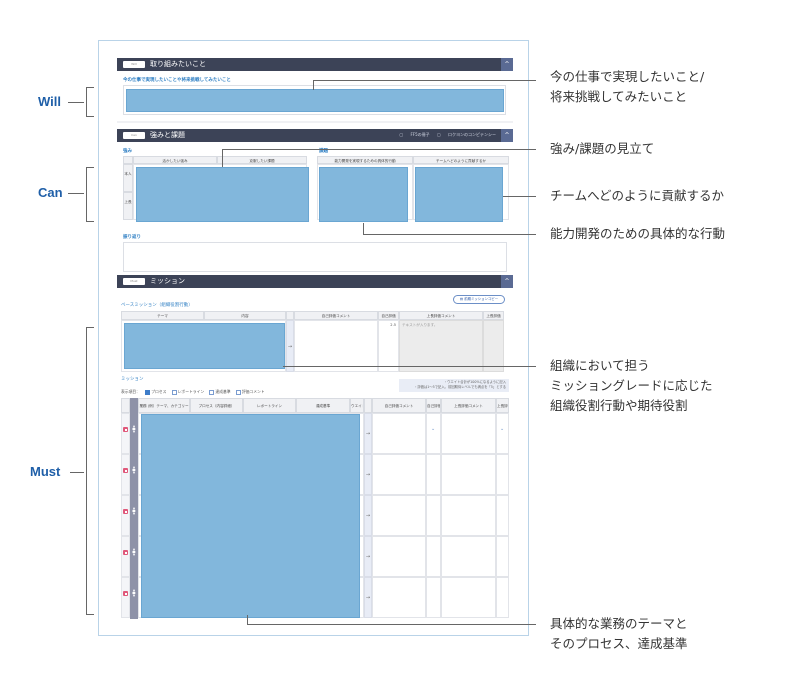  I want to click on contribution-leader-h, so click(519, 196).